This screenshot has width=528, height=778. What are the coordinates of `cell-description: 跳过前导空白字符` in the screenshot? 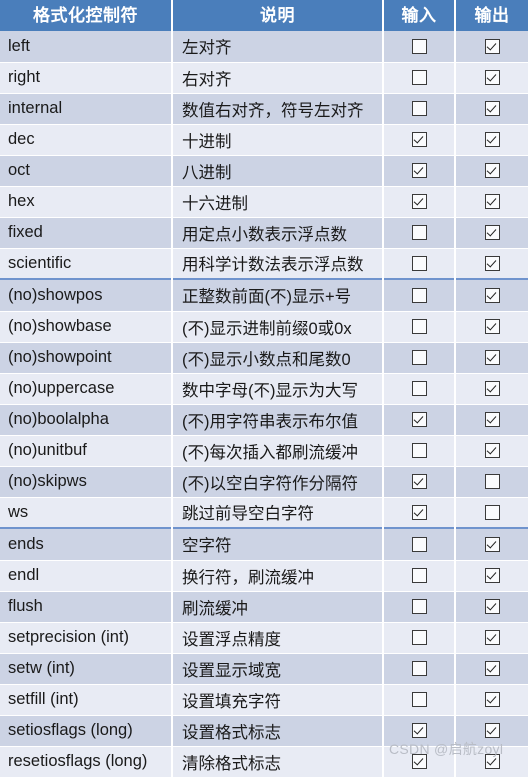 It's located at (278, 513).